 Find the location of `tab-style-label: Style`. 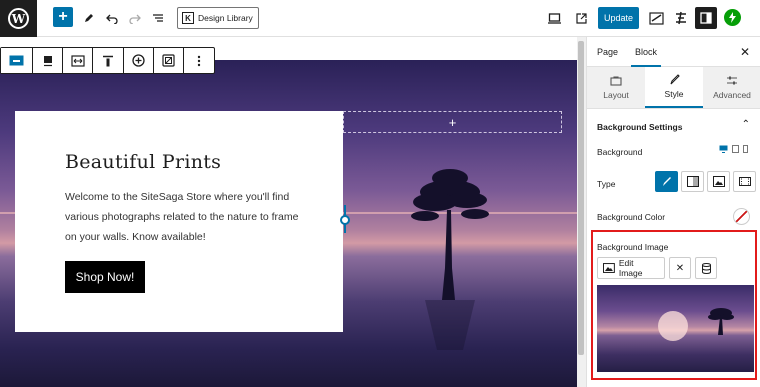

tab-style-label: Style is located at coordinates (674, 94).